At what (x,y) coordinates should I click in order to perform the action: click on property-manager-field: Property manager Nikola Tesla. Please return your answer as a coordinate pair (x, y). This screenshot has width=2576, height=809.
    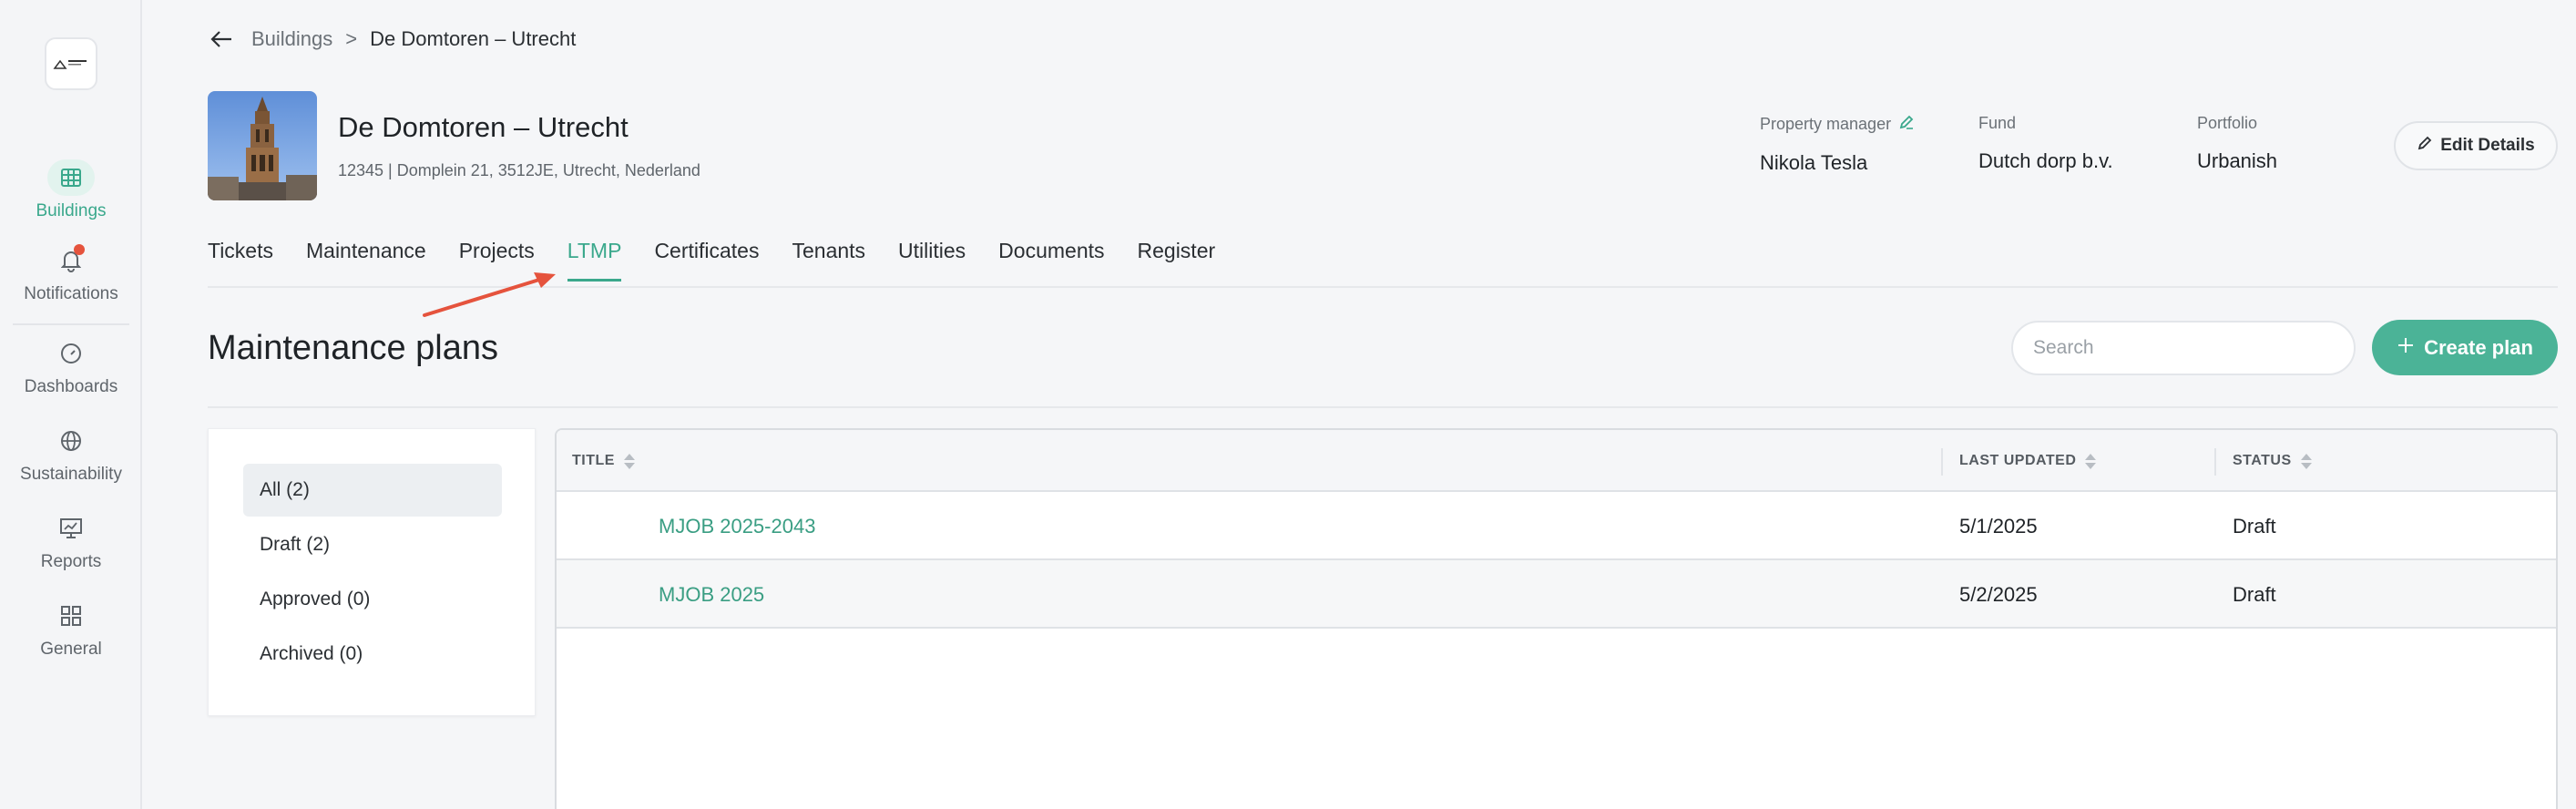
    Looking at the image, I should click on (1837, 144).